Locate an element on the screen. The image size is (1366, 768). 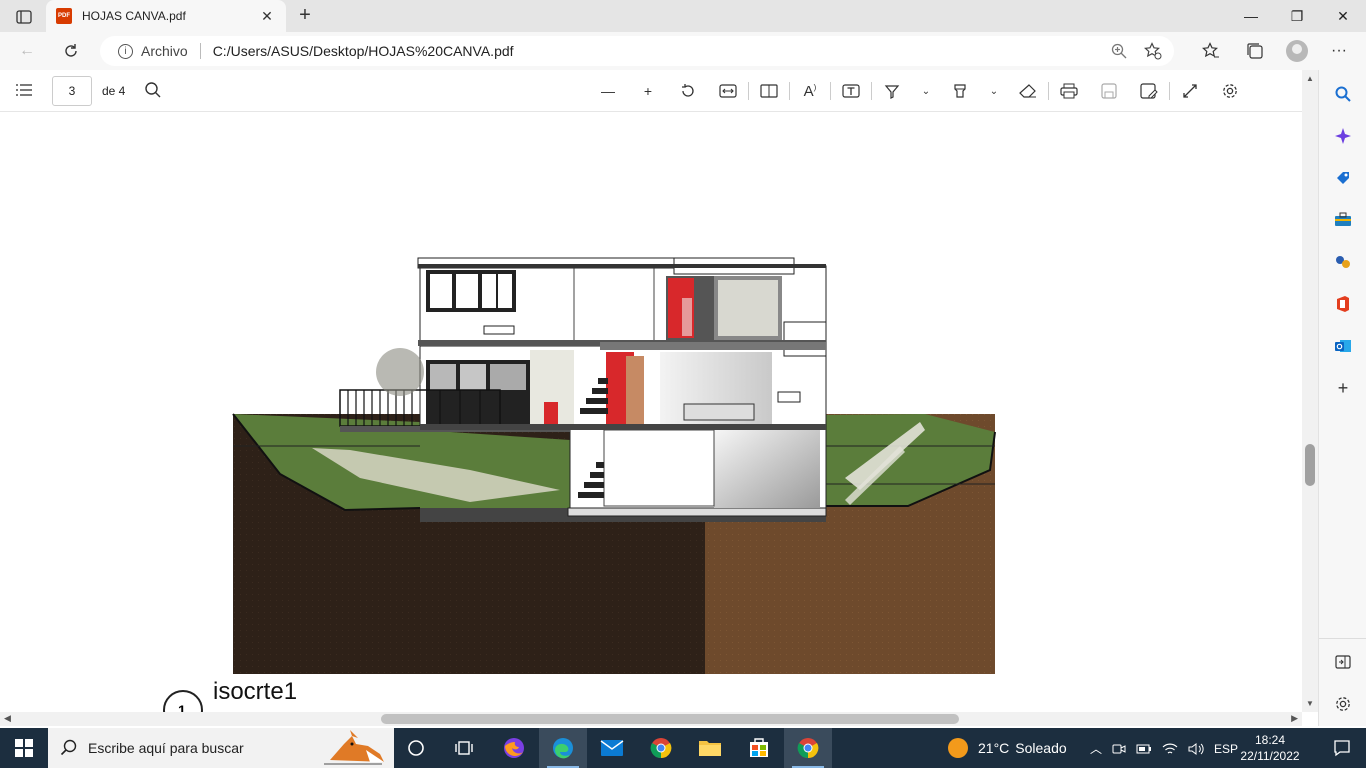
firefox-icon is located at coordinates (514, 748).